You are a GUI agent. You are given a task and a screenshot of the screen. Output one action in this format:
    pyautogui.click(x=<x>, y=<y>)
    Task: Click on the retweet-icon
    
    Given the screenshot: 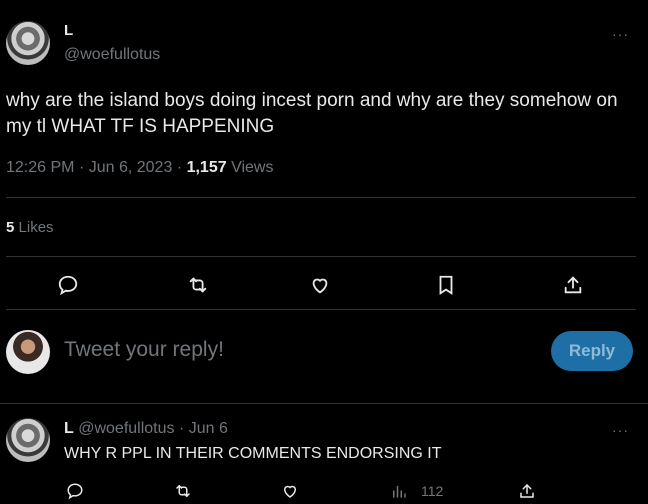 What is the action you would take?
    pyautogui.click(x=198, y=285)
    